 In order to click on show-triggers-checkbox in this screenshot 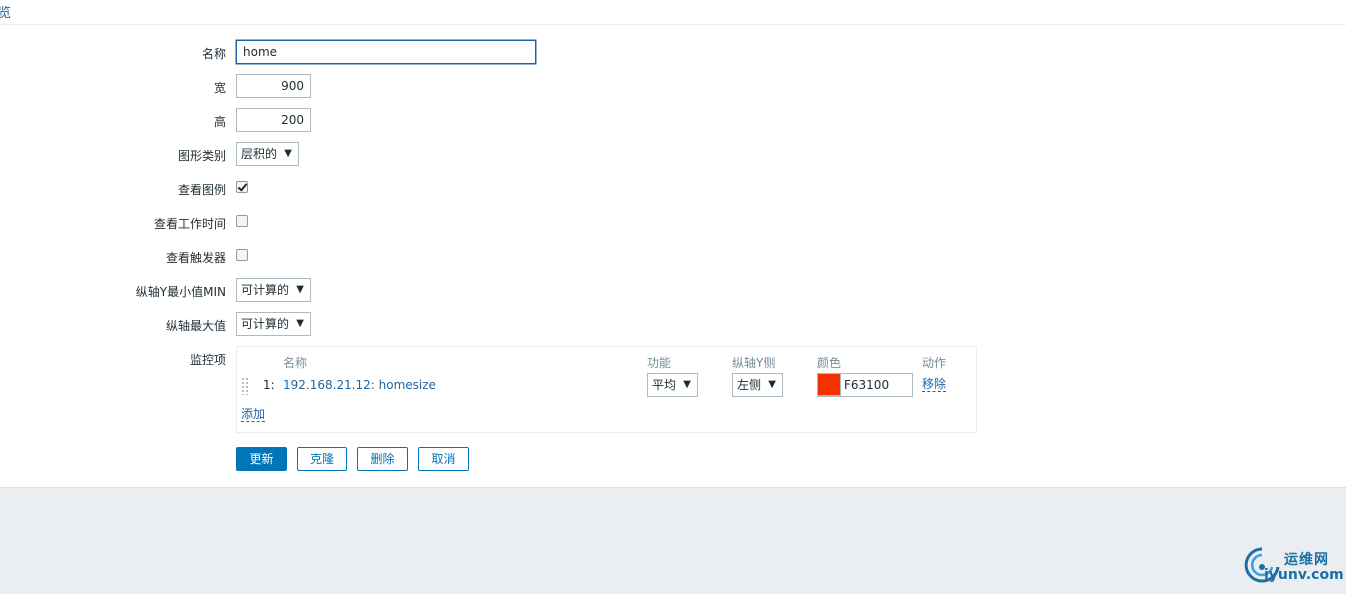, I will do `click(242, 255)`.